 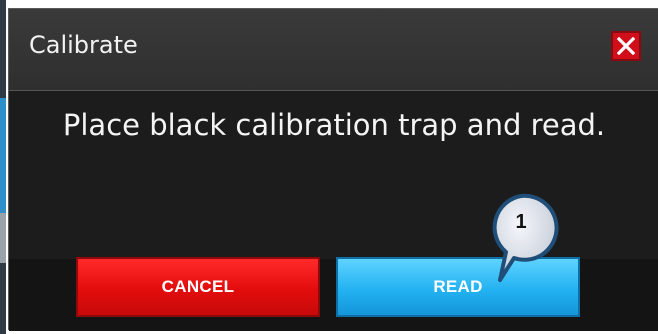 I want to click on callout-bubble, so click(x=525, y=237).